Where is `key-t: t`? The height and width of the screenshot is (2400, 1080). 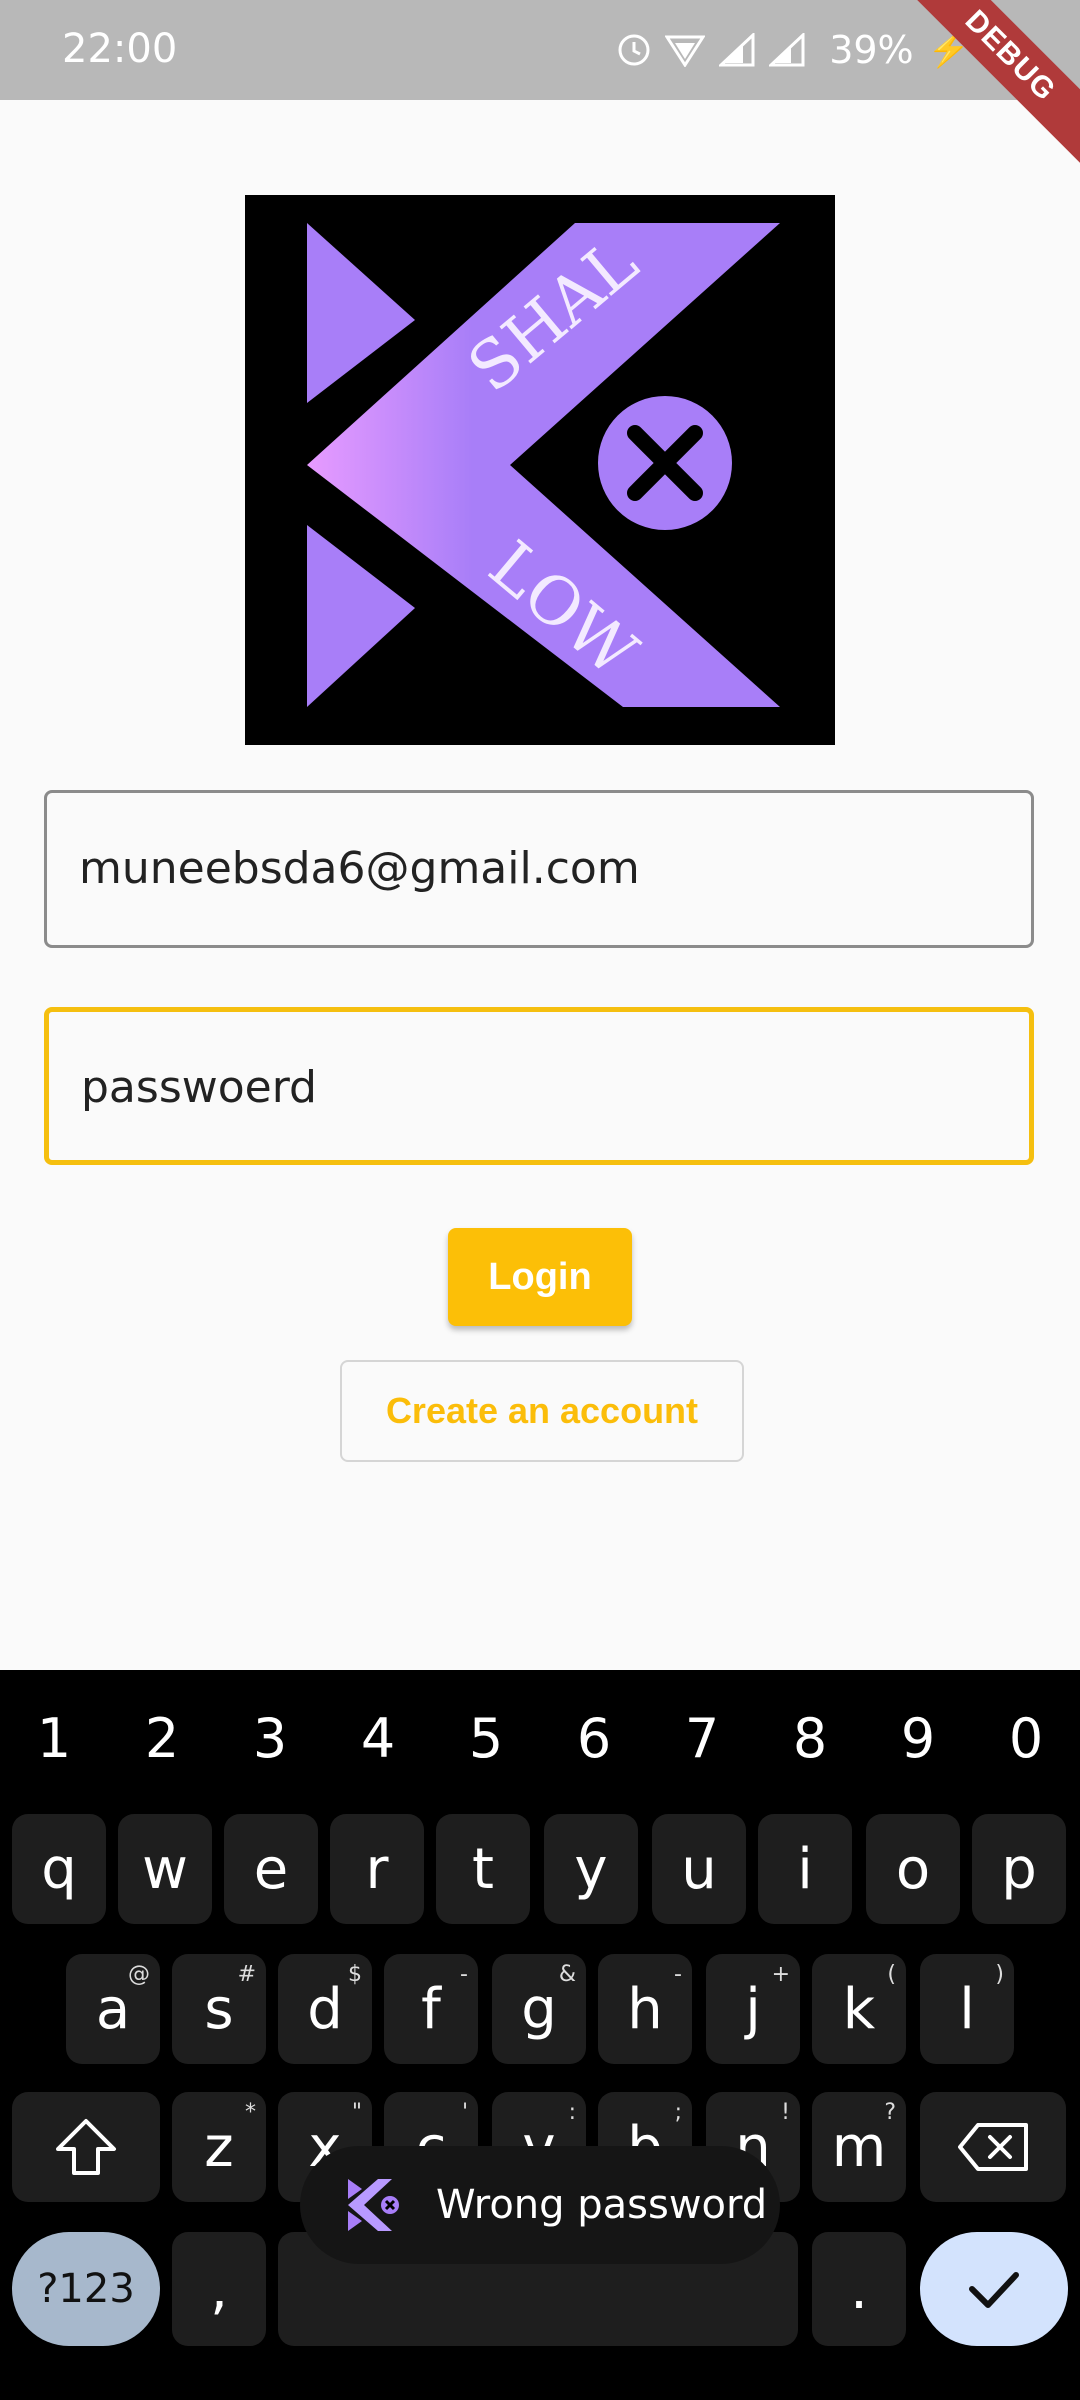
key-t: t is located at coordinates (483, 1869).